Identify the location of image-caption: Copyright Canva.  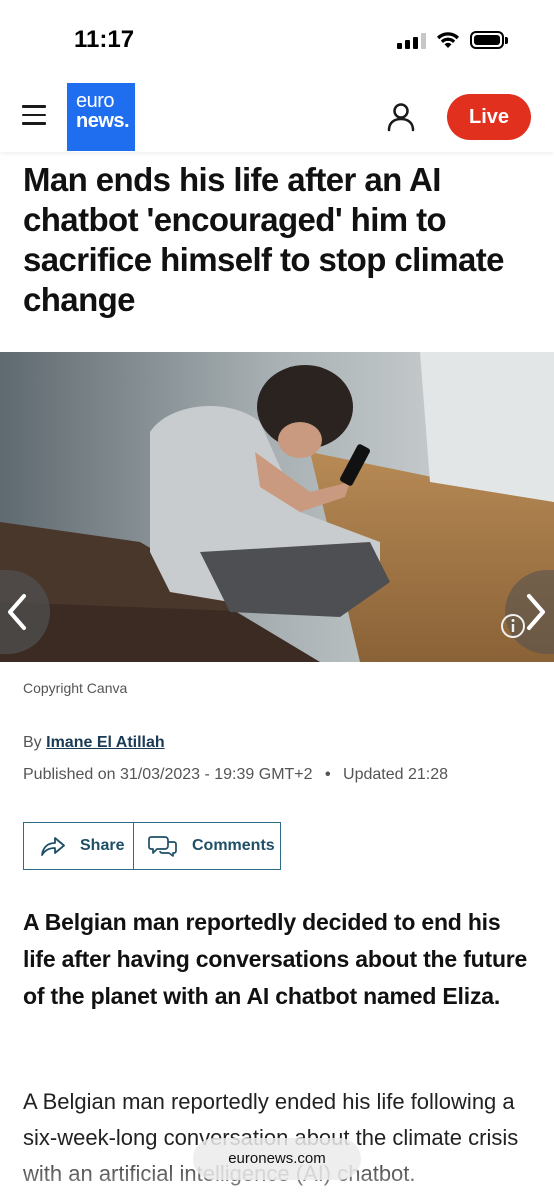
(75, 688).